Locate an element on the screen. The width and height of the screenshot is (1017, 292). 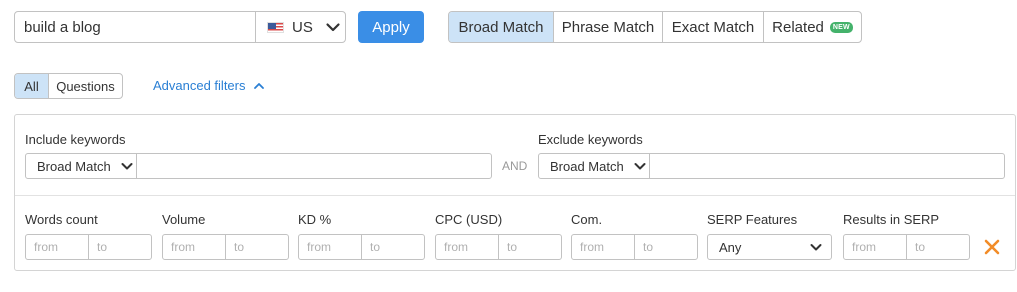
tab-label: Questions is located at coordinates (85, 86).